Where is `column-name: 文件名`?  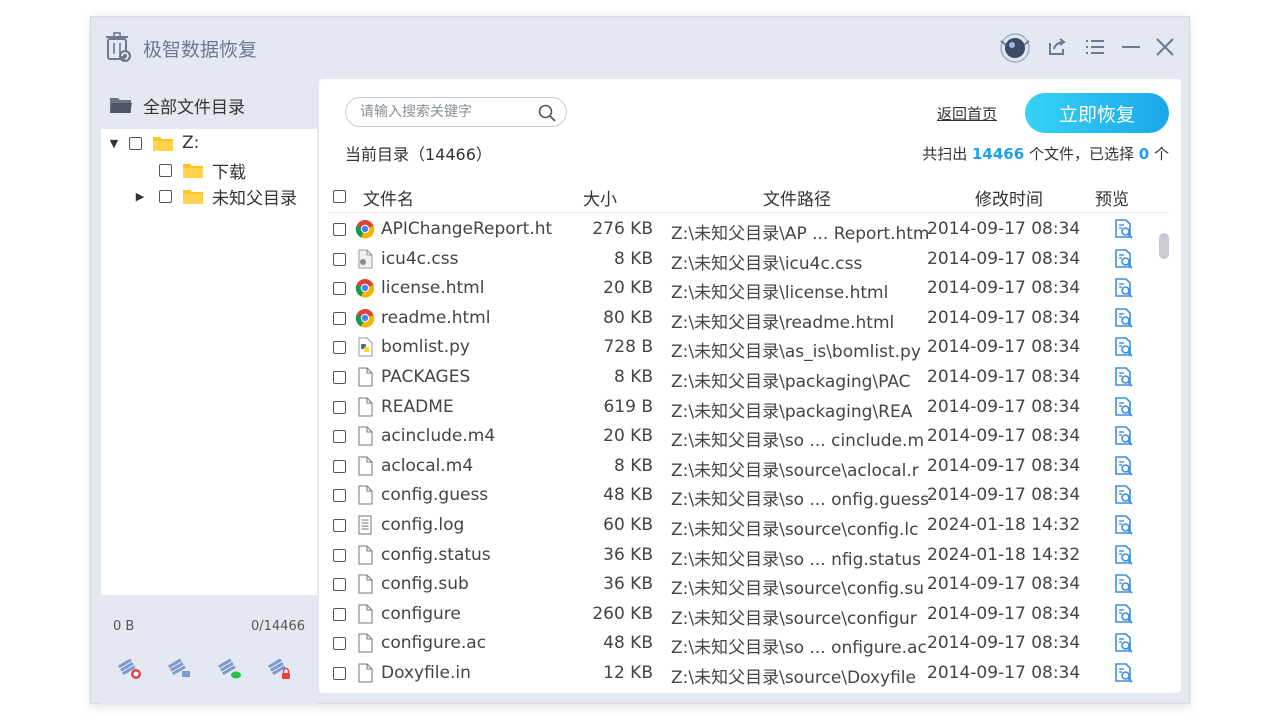 column-name: 文件名 is located at coordinates (388, 197).